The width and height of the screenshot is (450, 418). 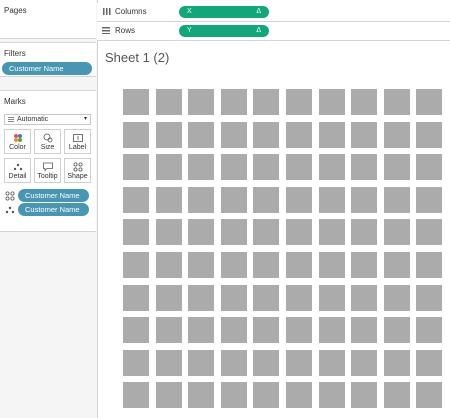 What do you see at coordinates (47, 141) in the screenshot?
I see `size-button: Size` at bounding box center [47, 141].